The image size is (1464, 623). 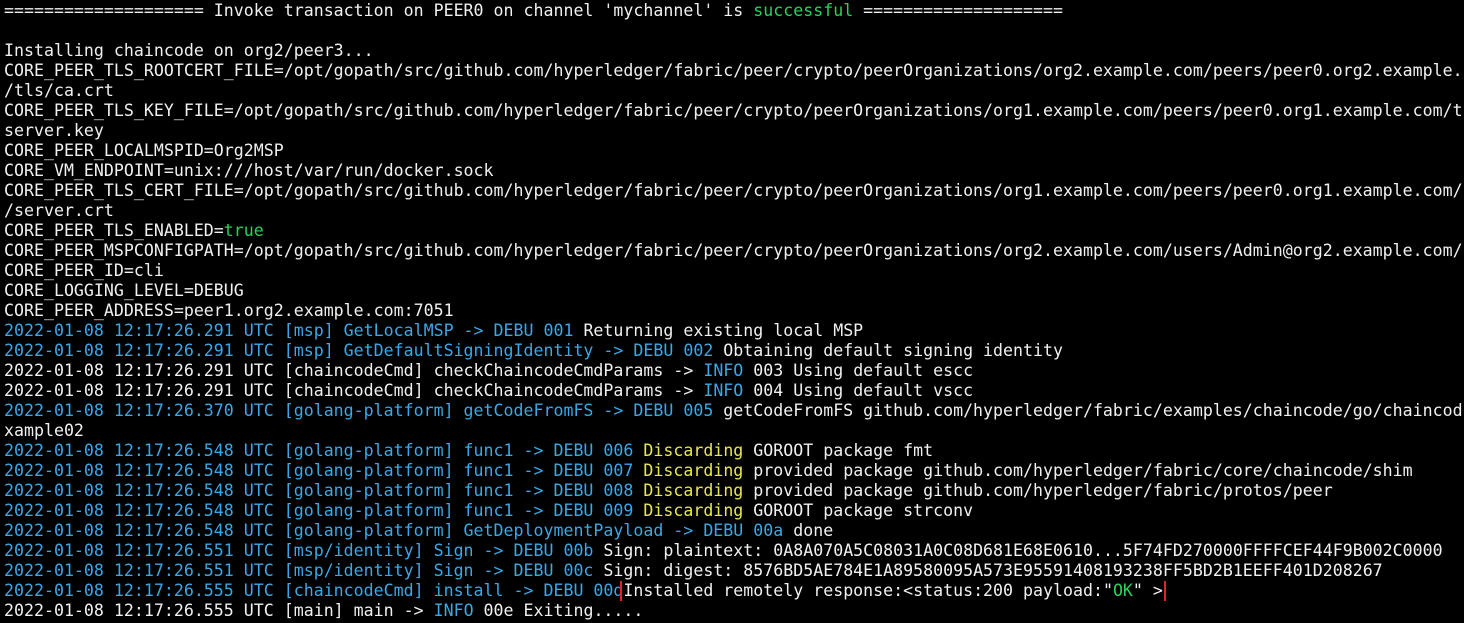 I want to click on terminal-text: /server.crt, so click(x=59, y=210).